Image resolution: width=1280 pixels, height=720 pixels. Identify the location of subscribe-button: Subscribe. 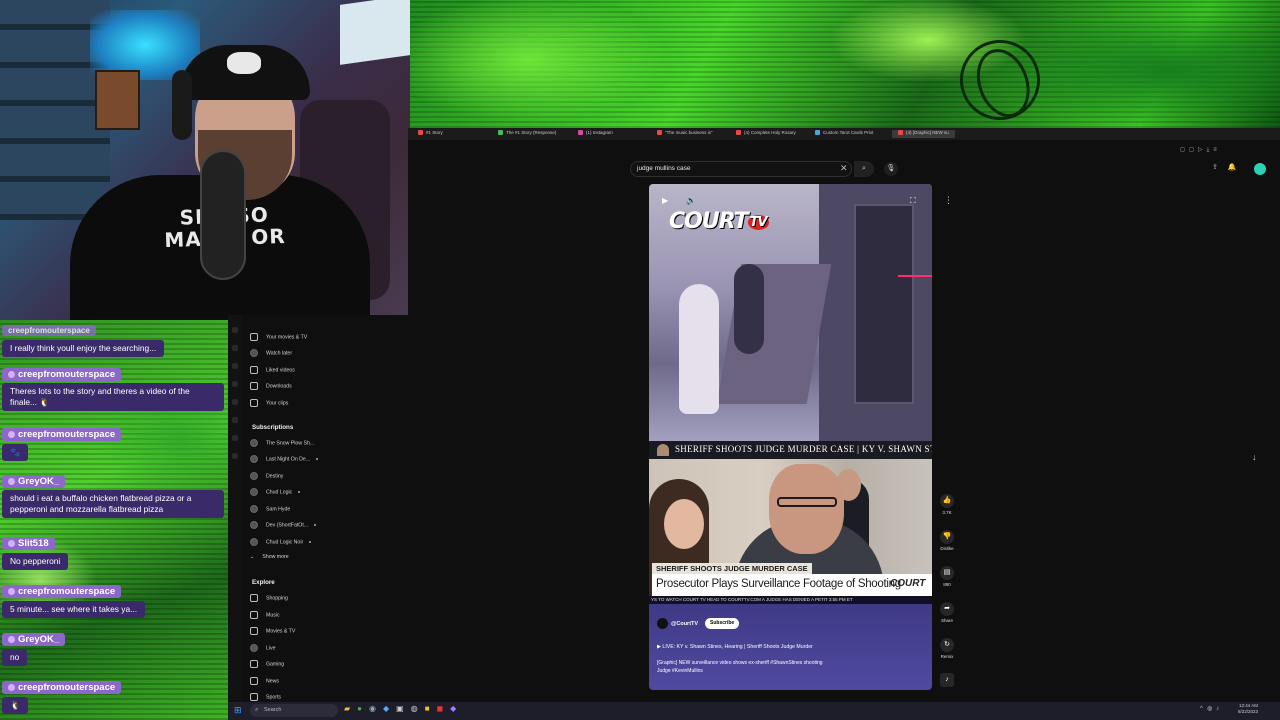
(722, 623).